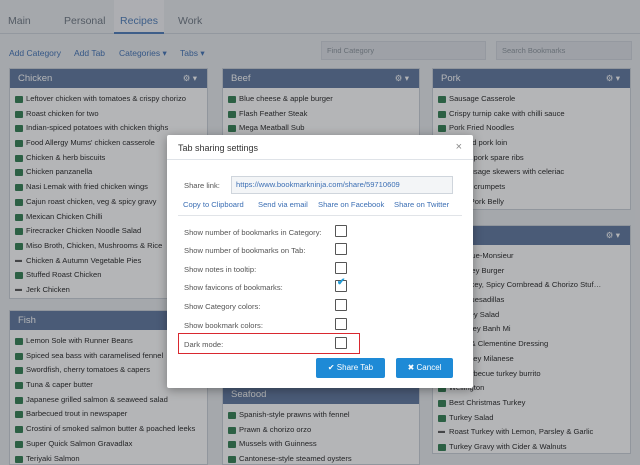 Image resolution: width=640 pixels, height=465 pixels. I want to click on option-label: Show bookmark colors:, so click(223, 325).